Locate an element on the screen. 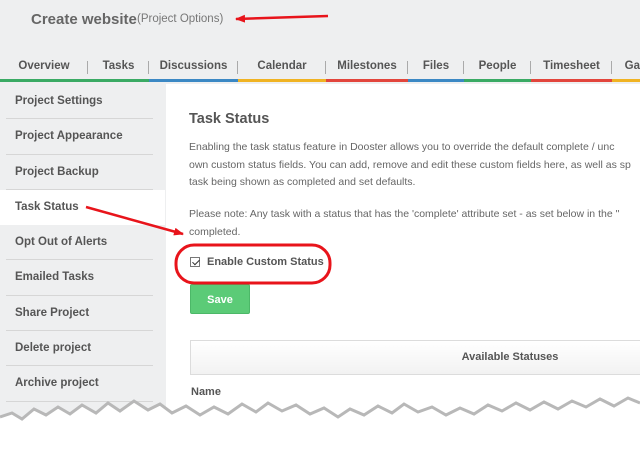  sidebar-item-project-appearance: Project Appearance is located at coordinates (82, 137).